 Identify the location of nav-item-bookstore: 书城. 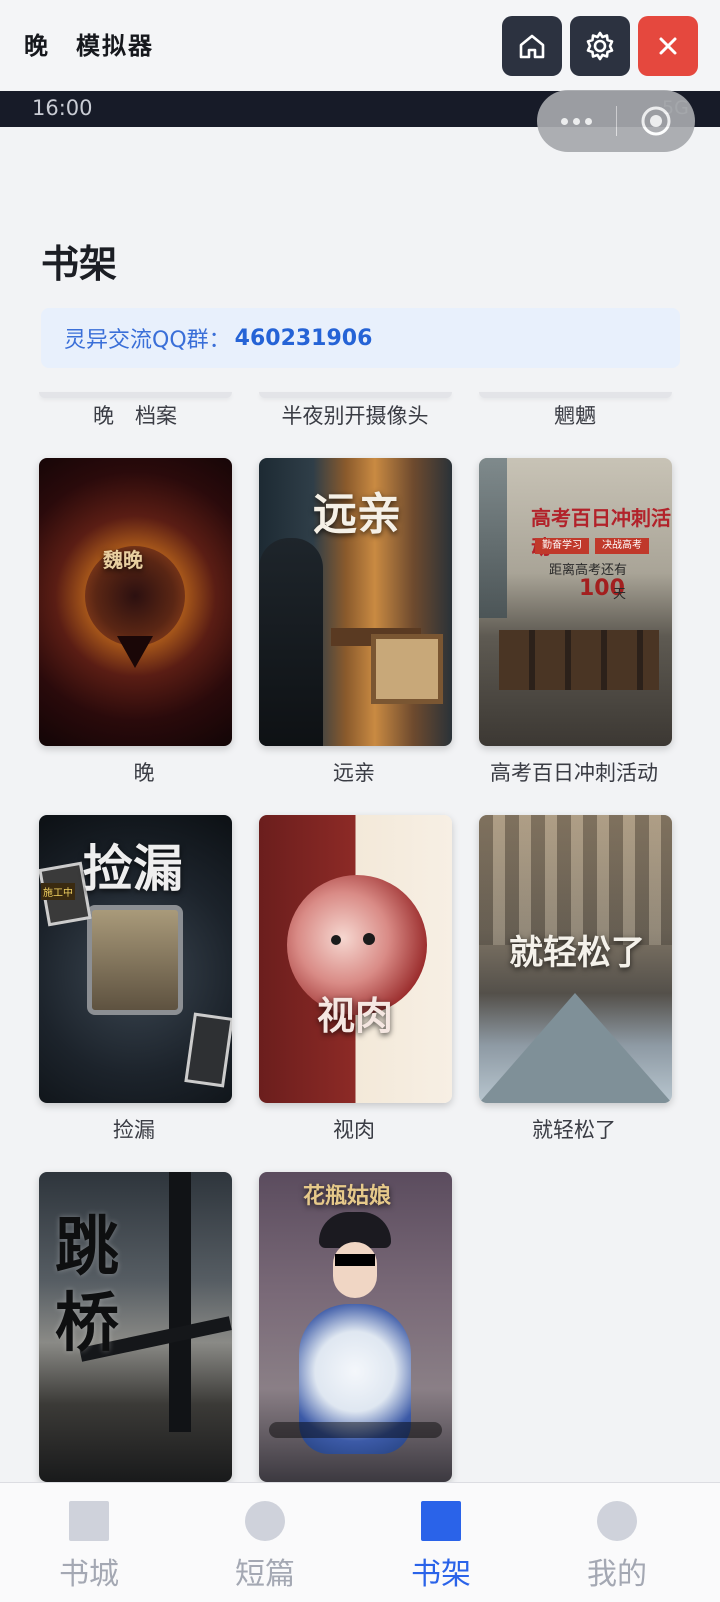
(89, 1551).